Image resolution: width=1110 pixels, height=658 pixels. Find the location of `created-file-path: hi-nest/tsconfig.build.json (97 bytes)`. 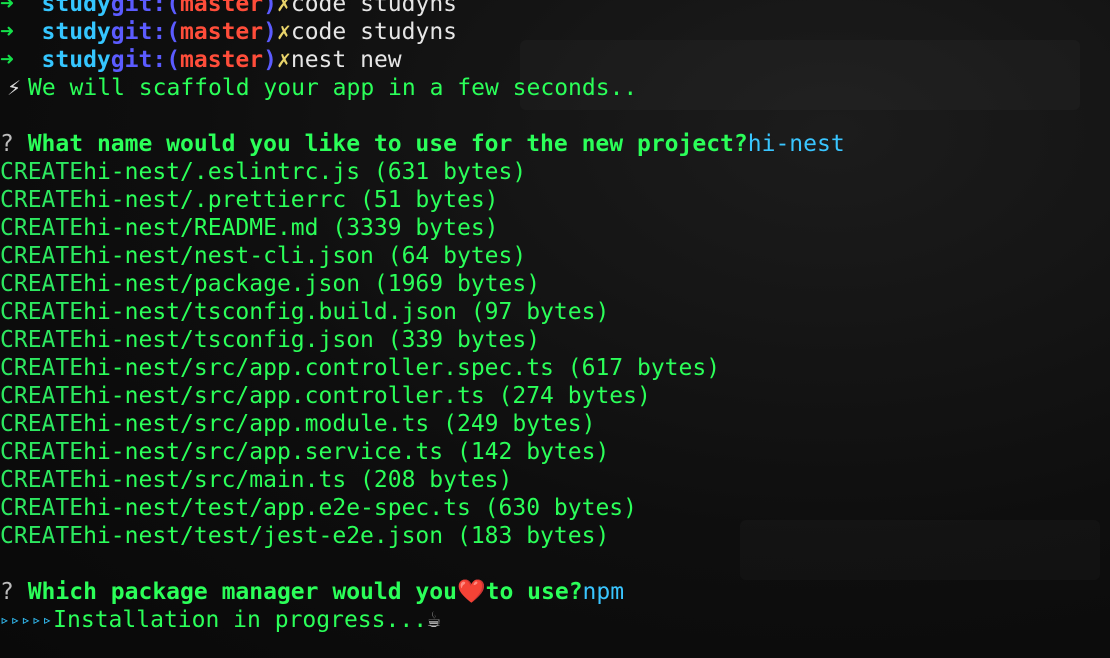

created-file-path: hi-nest/tsconfig.build.json (97 bytes) is located at coordinates (346, 312).